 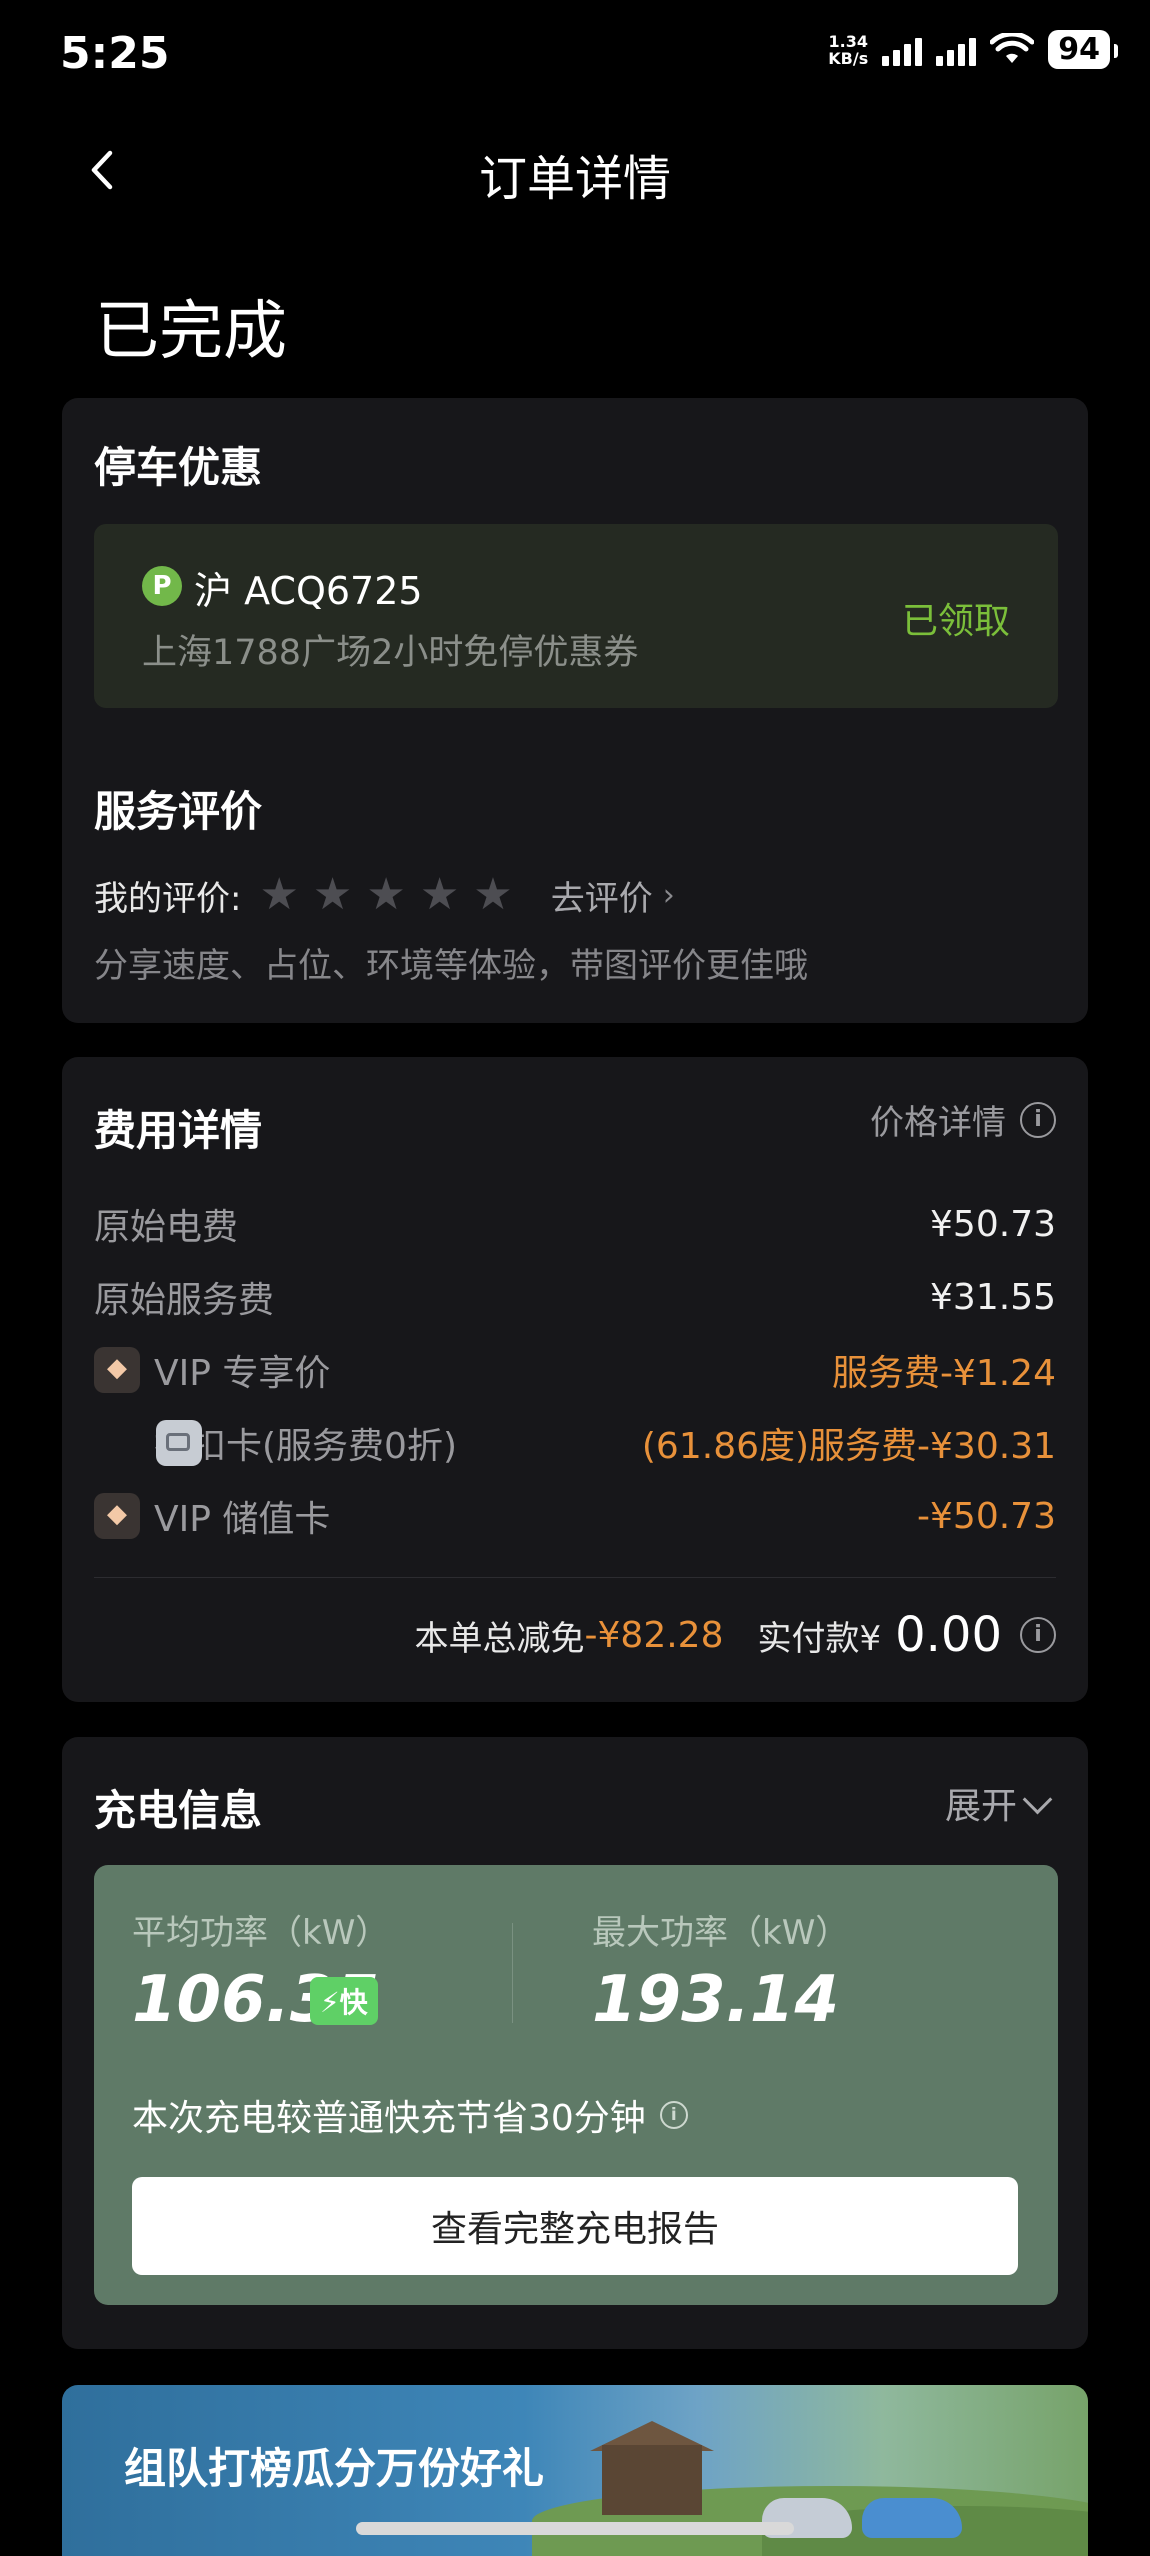 What do you see at coordinates (575, 2226) in the screenshot?
I see `view-report-button: 查看完整充电报告` at bounding box center [575, 2226].